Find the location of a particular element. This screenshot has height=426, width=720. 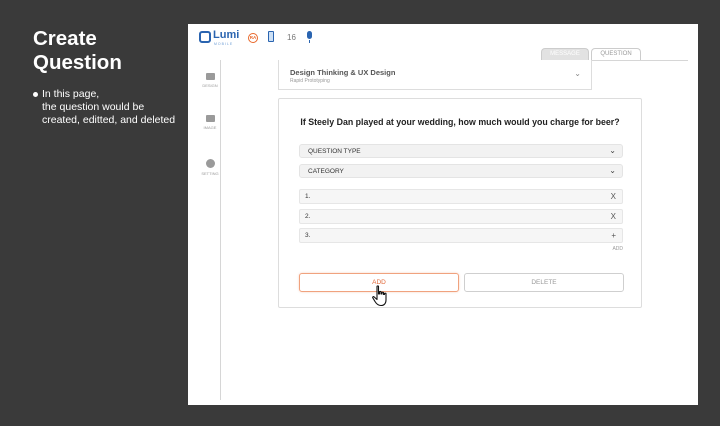

bullet-icon is located at coordinates (35, 94).